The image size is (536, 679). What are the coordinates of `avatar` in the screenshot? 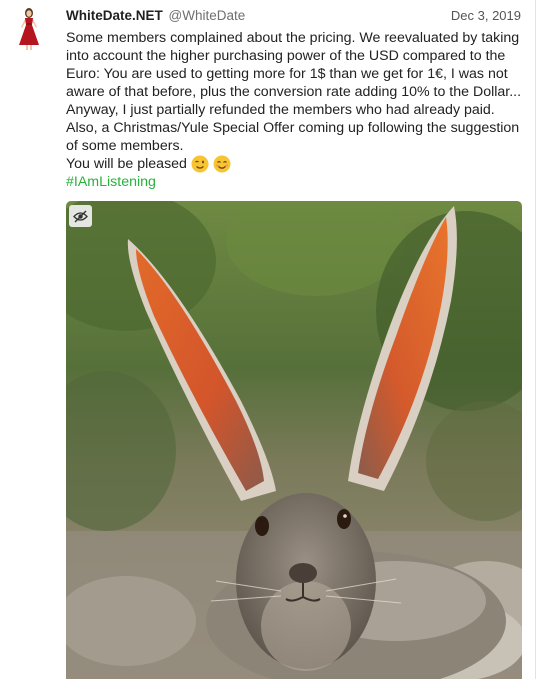 It's located at (29, 29).